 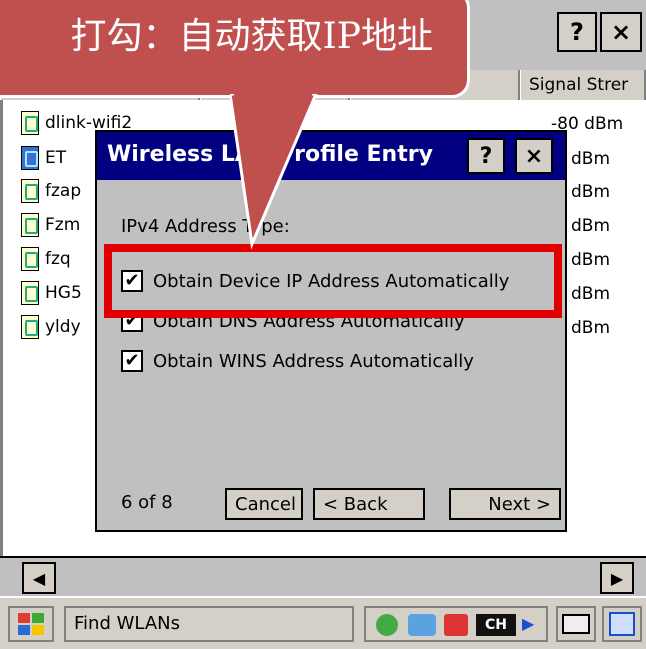 What do you see at coordinates (583, 85) in the screenshot?
I see `column-signal: Signal Strer` at bounding box center [583, 85].